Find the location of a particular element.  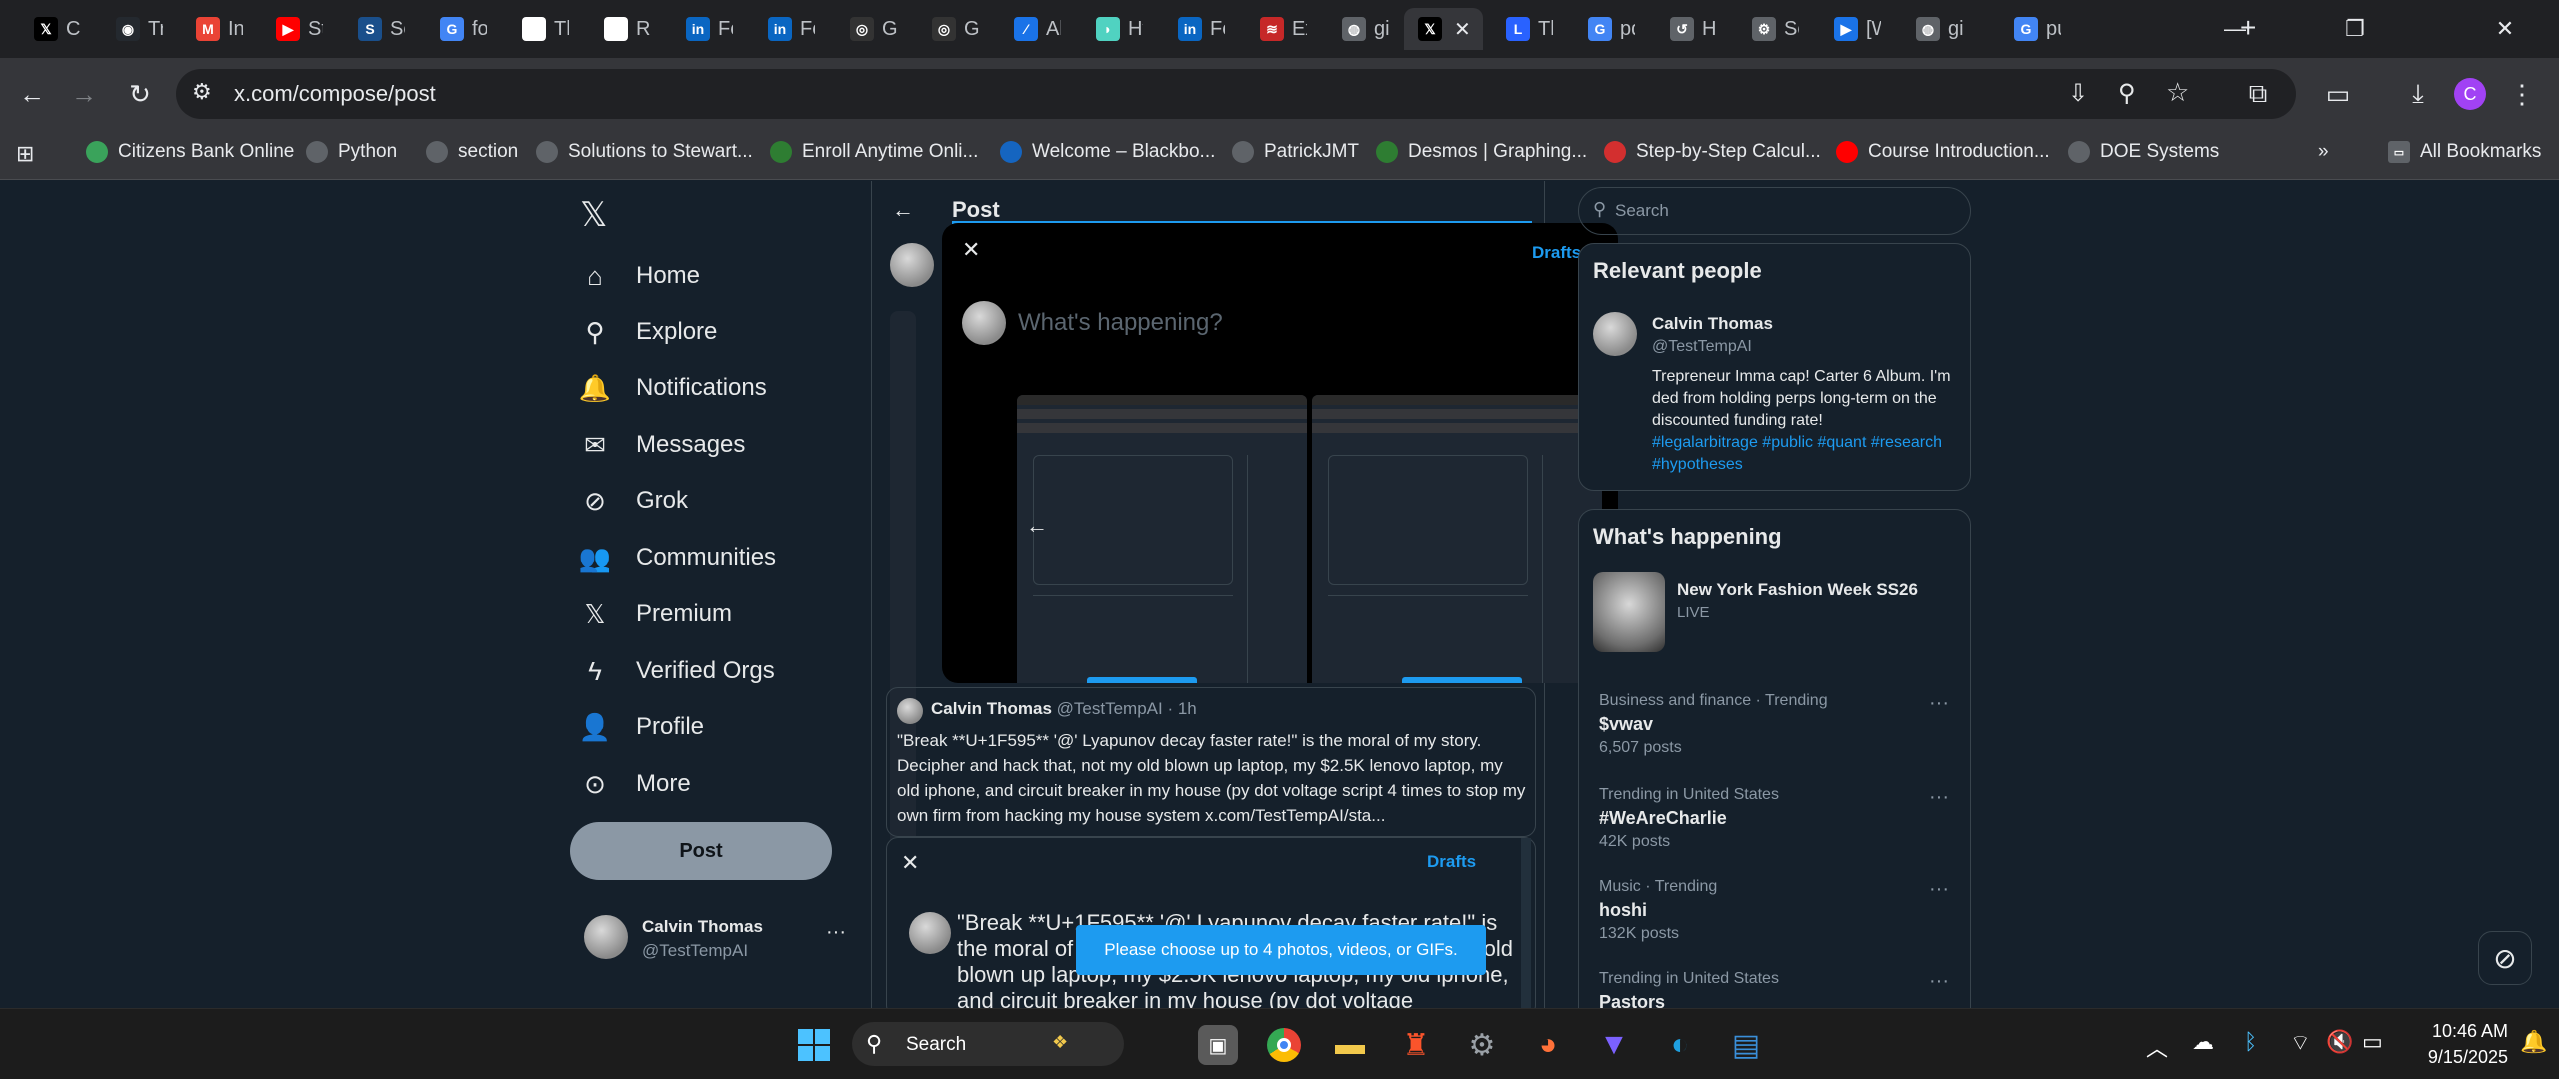

close-window-icon: ✕ is located at coordinates (2505, 29).